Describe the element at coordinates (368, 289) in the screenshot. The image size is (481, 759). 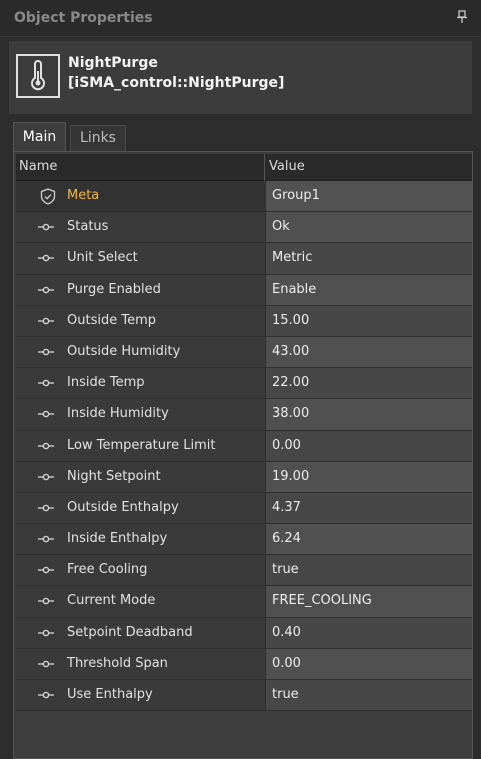
I see `value-cell: Enable` at that location.